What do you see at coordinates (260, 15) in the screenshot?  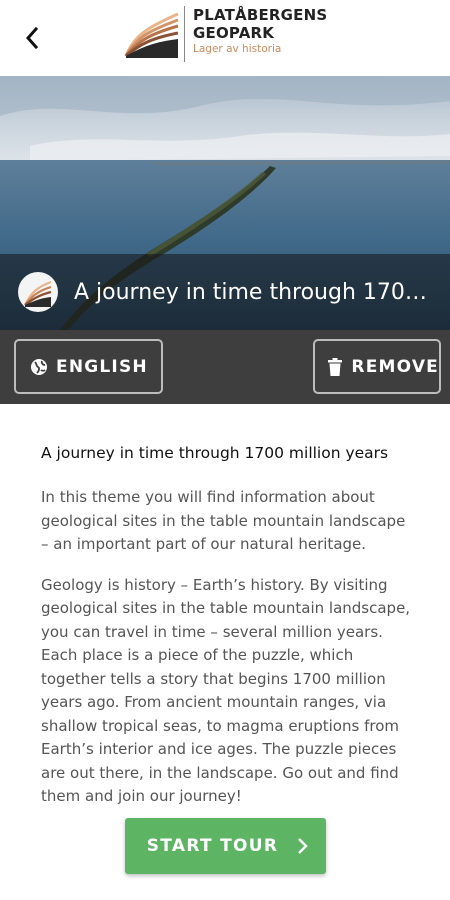 I see `logo-name-line1: PLATÅBERGENS` at bounding box center [260, 15].